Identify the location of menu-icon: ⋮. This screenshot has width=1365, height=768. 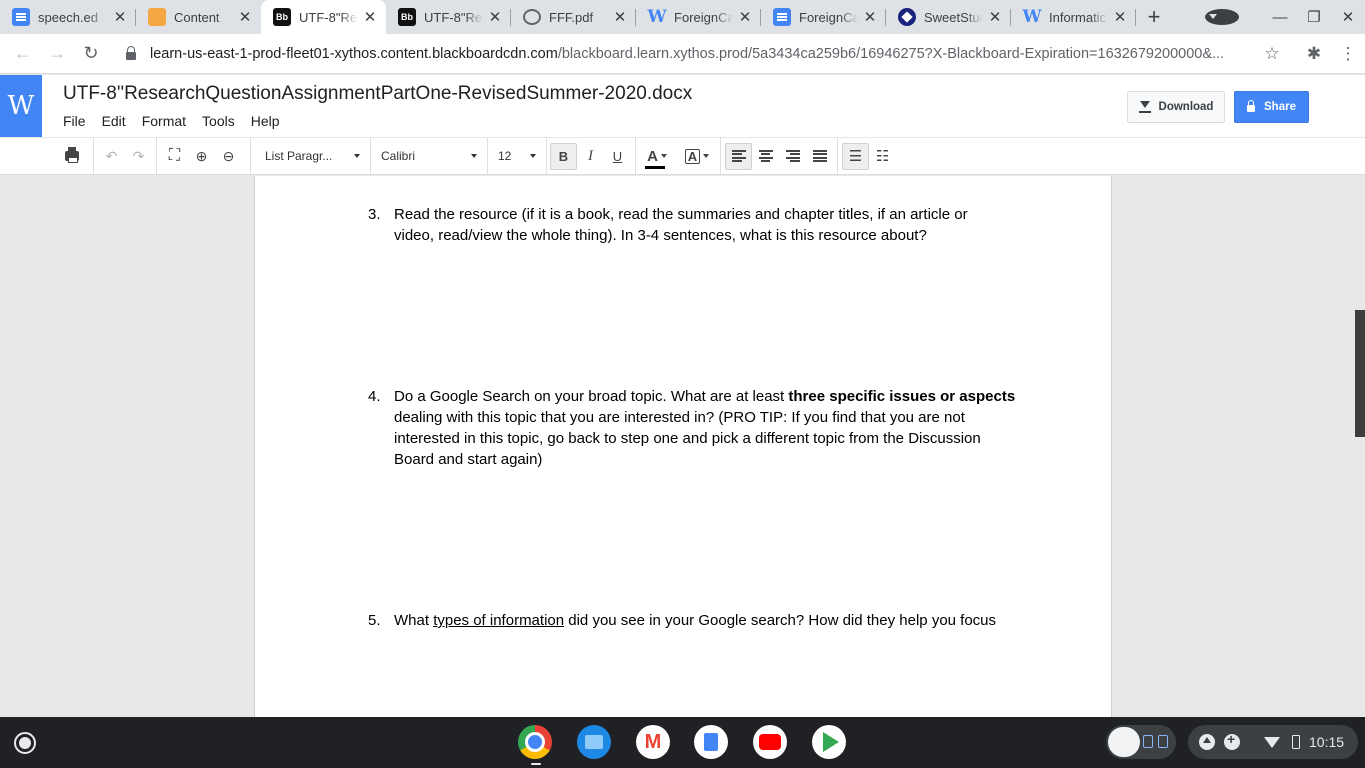
(1348, 54).